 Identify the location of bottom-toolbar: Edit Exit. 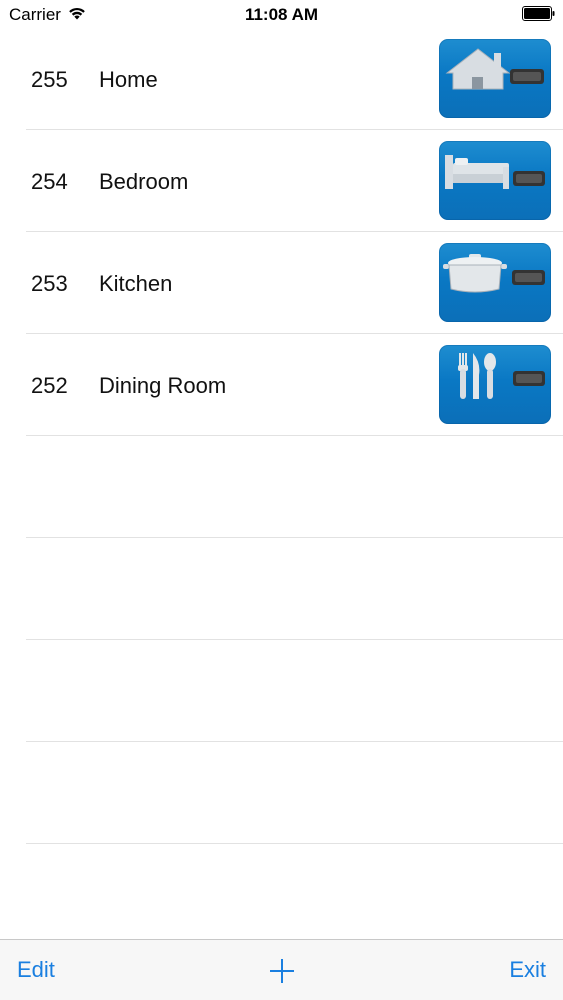
(281, 969).